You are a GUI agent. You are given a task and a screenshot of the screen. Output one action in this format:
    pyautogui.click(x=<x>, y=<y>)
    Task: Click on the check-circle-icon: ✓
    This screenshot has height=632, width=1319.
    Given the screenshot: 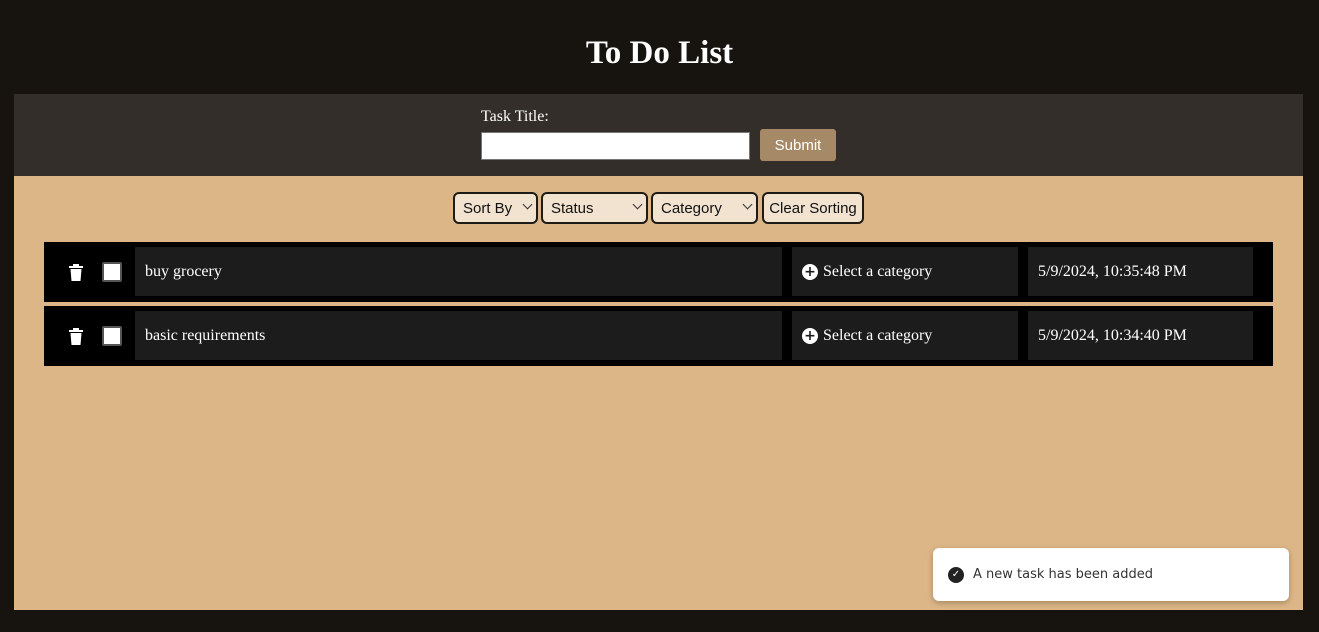 What is the action you would take?
    pyautogui.click(x=956, y=574)
    